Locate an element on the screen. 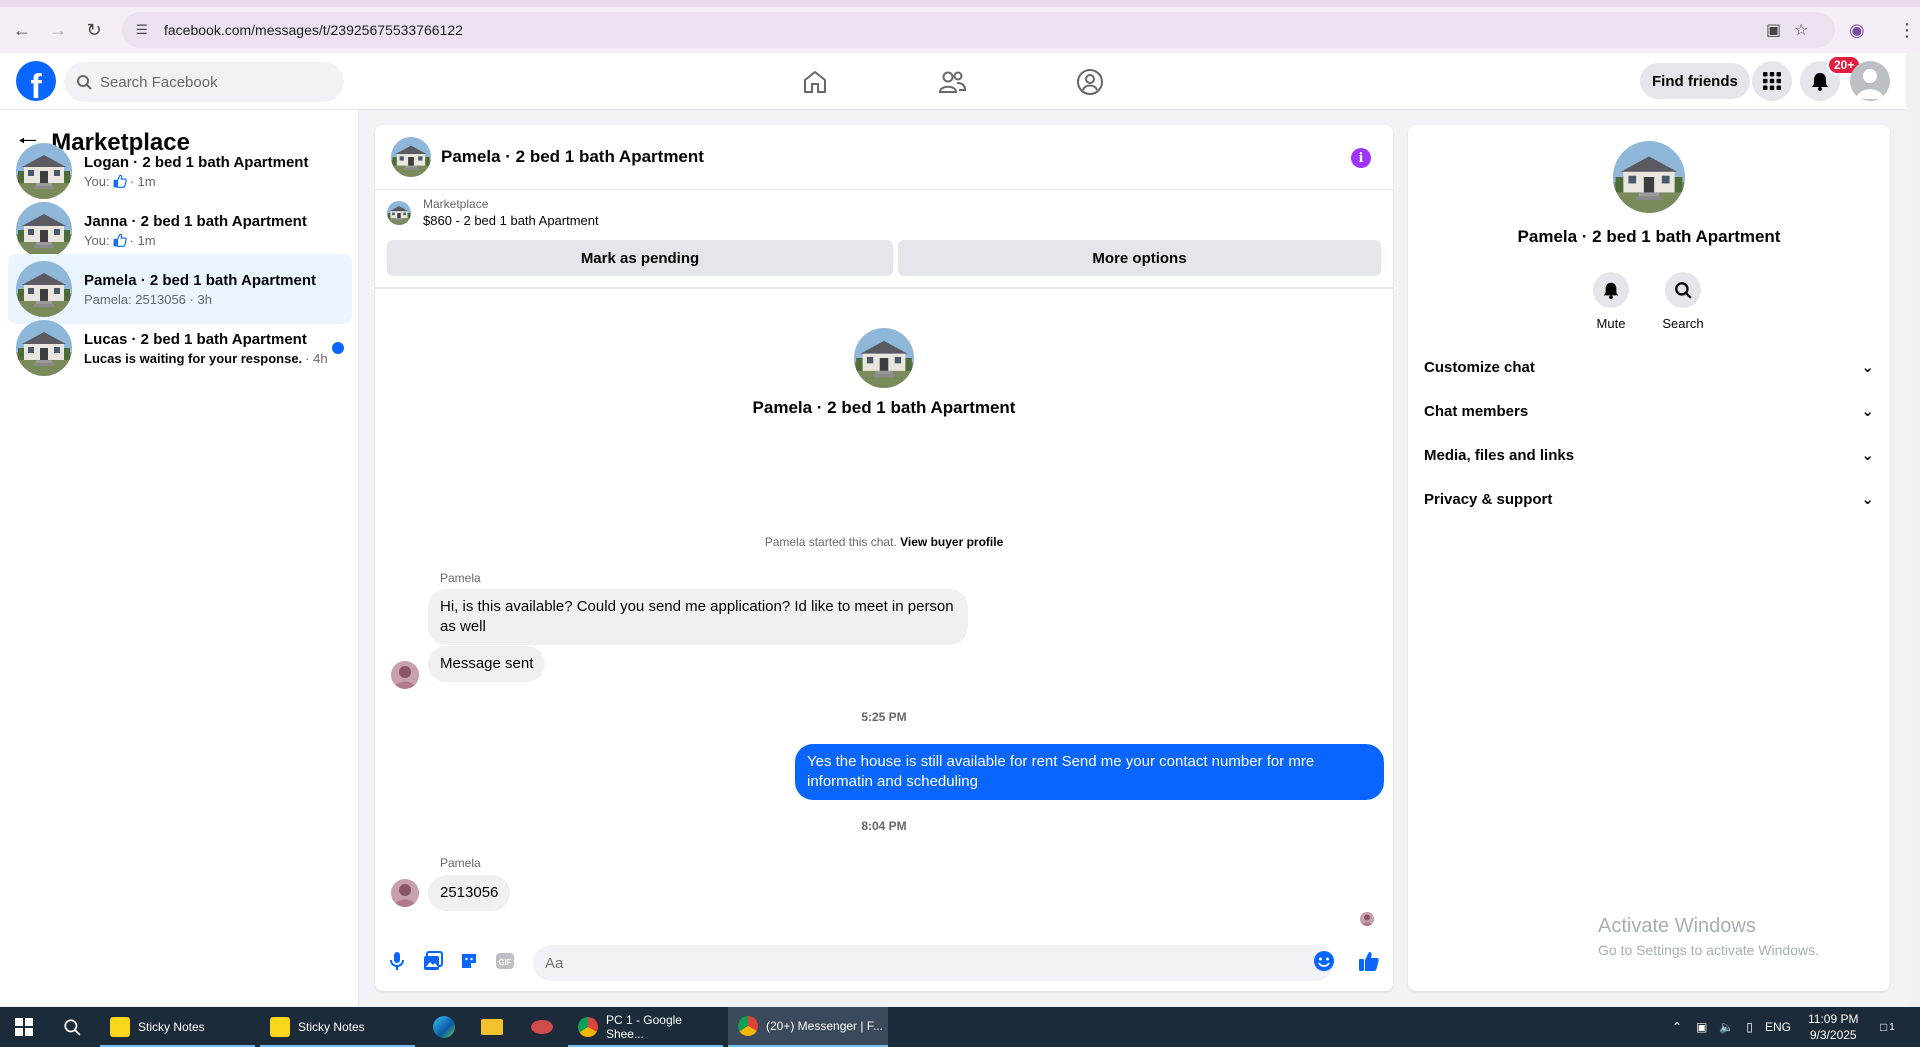 The width and height of the screenshot is (1920, 1047). menu-button is located at coordinates (1772, 81).